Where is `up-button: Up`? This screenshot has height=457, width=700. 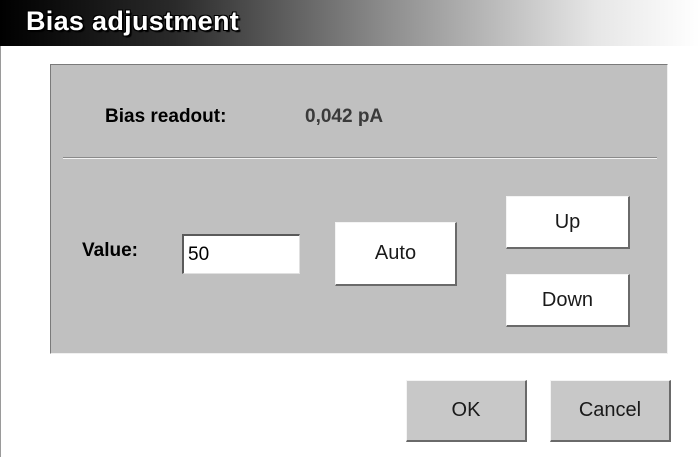 up-button: Up is located at coordinates (568, 222).